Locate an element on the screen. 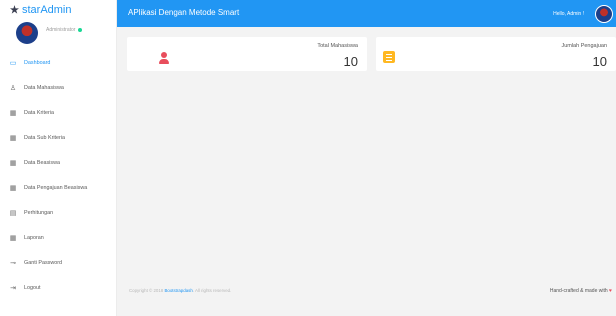  stat-card-jumlah-pengajuan: Jumlah Pengajuan 10 is located at coordinates (496, 54).